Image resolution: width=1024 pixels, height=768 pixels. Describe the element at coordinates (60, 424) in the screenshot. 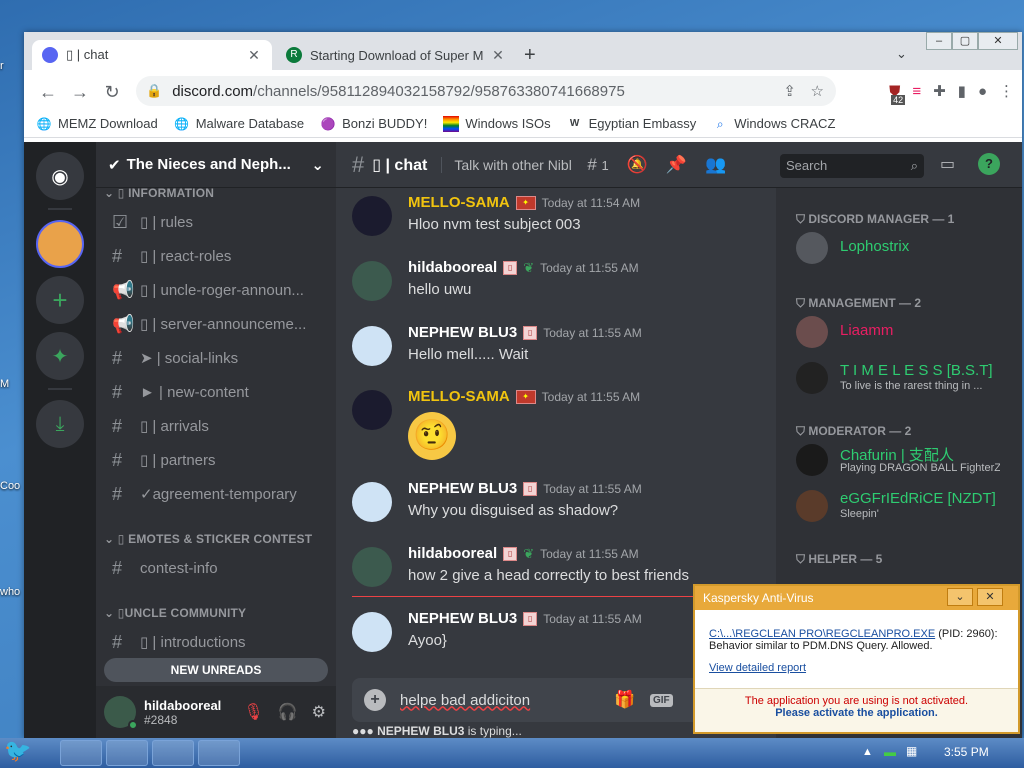

I see `download-icon: ⤓` at that location.